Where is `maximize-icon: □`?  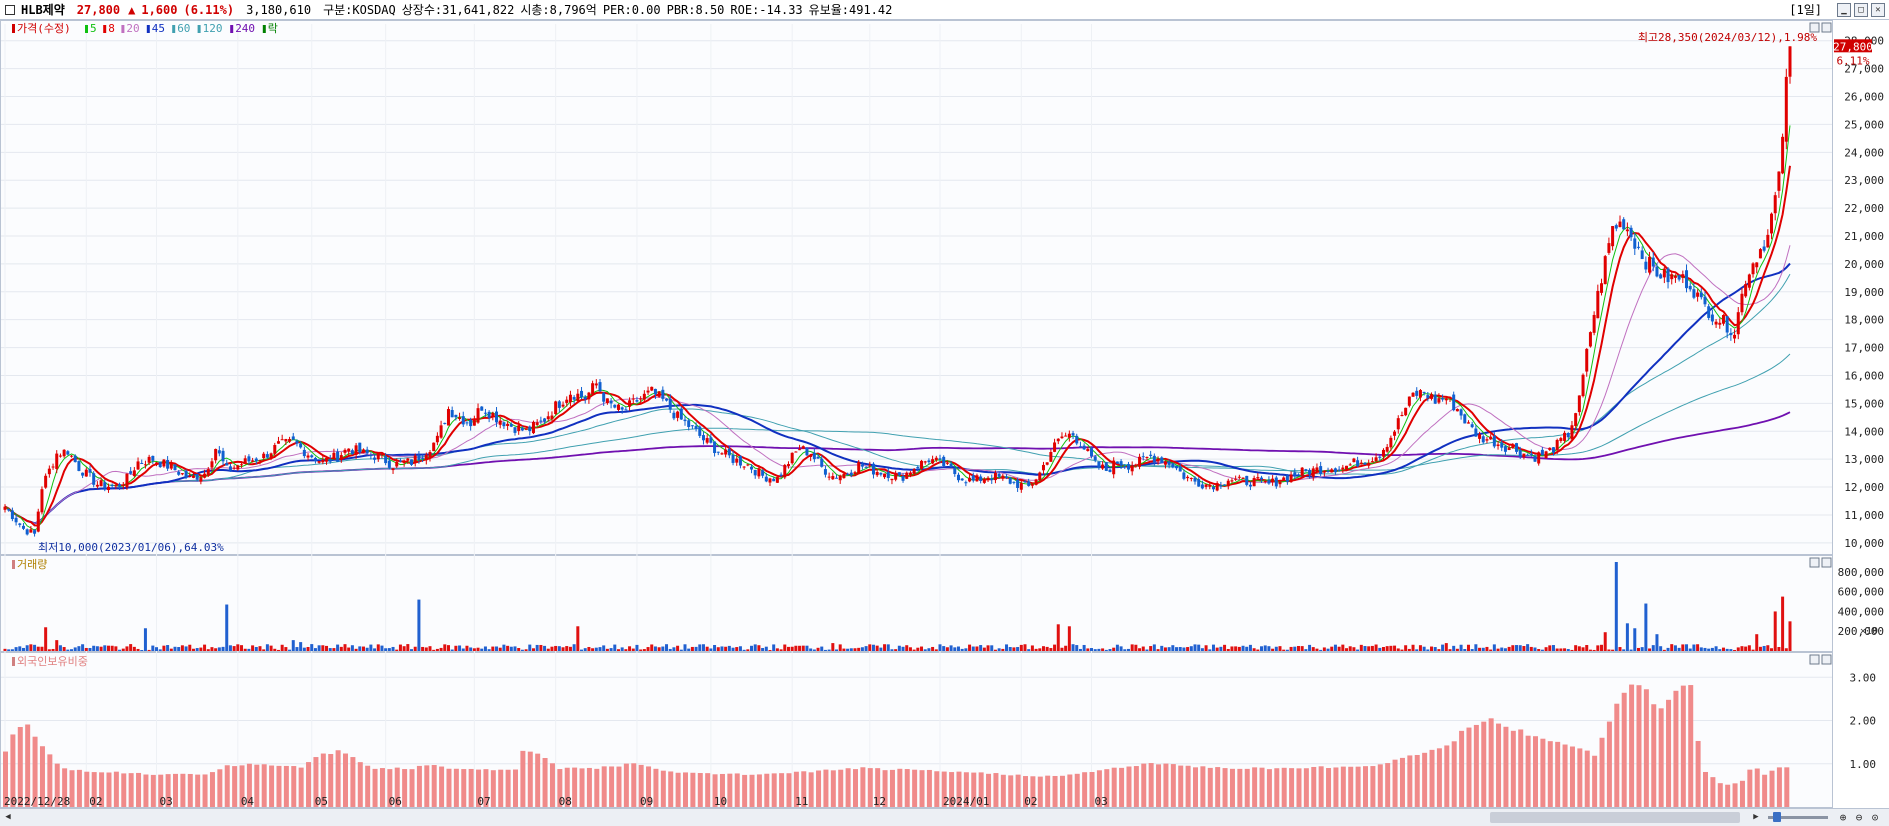 maximize-icon: □ is located at coordinates (1861, 9).